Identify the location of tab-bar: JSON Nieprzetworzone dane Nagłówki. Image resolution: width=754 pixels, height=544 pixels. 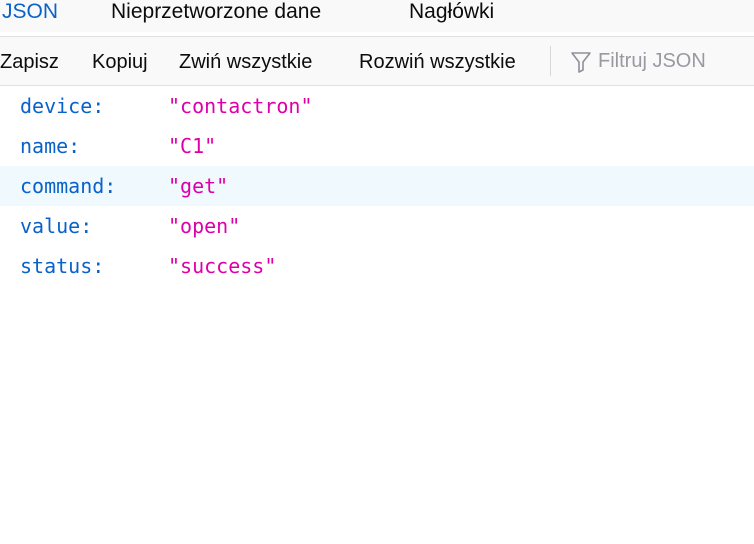
(377, 16).